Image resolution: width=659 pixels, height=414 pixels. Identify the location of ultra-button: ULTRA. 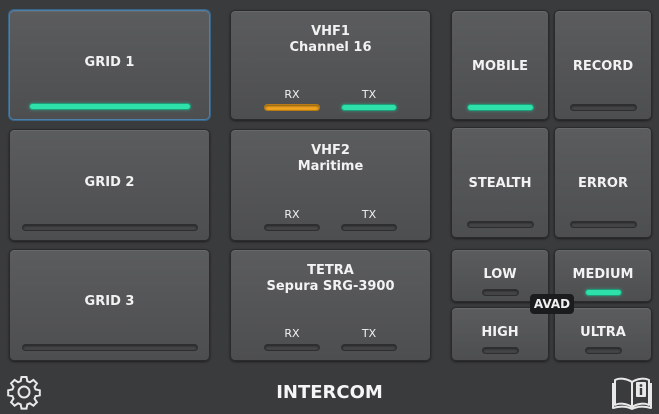
(603, 334).